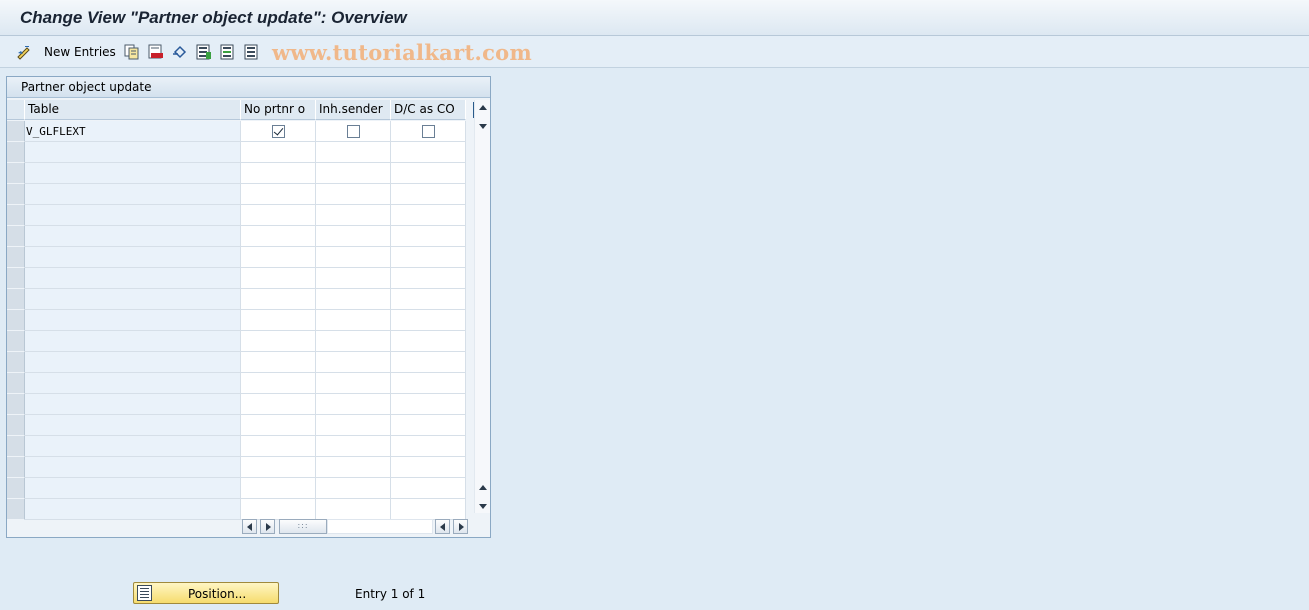  I want to click on undo-button, so click(180, 52).